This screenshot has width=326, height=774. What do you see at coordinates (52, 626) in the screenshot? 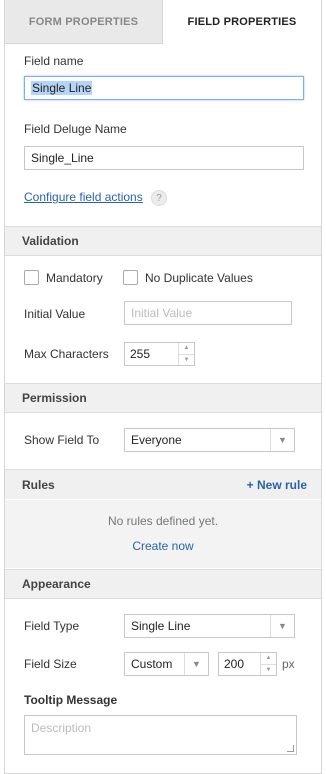
I see `field-type-label: Field Type` at bounding box center [52, 626].